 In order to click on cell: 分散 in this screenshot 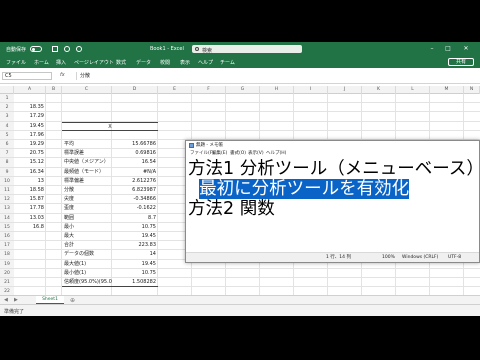, I will do `click(87, 190)`.